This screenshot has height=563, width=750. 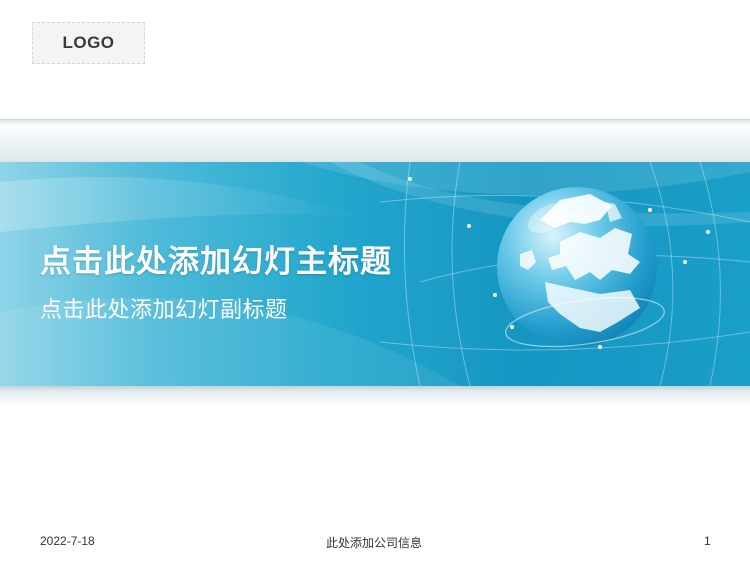 What do you see at coordinates (67, 541) in the screenshot?
I see `footer-date: 2022-7-18` at bounding box center [67, 541].